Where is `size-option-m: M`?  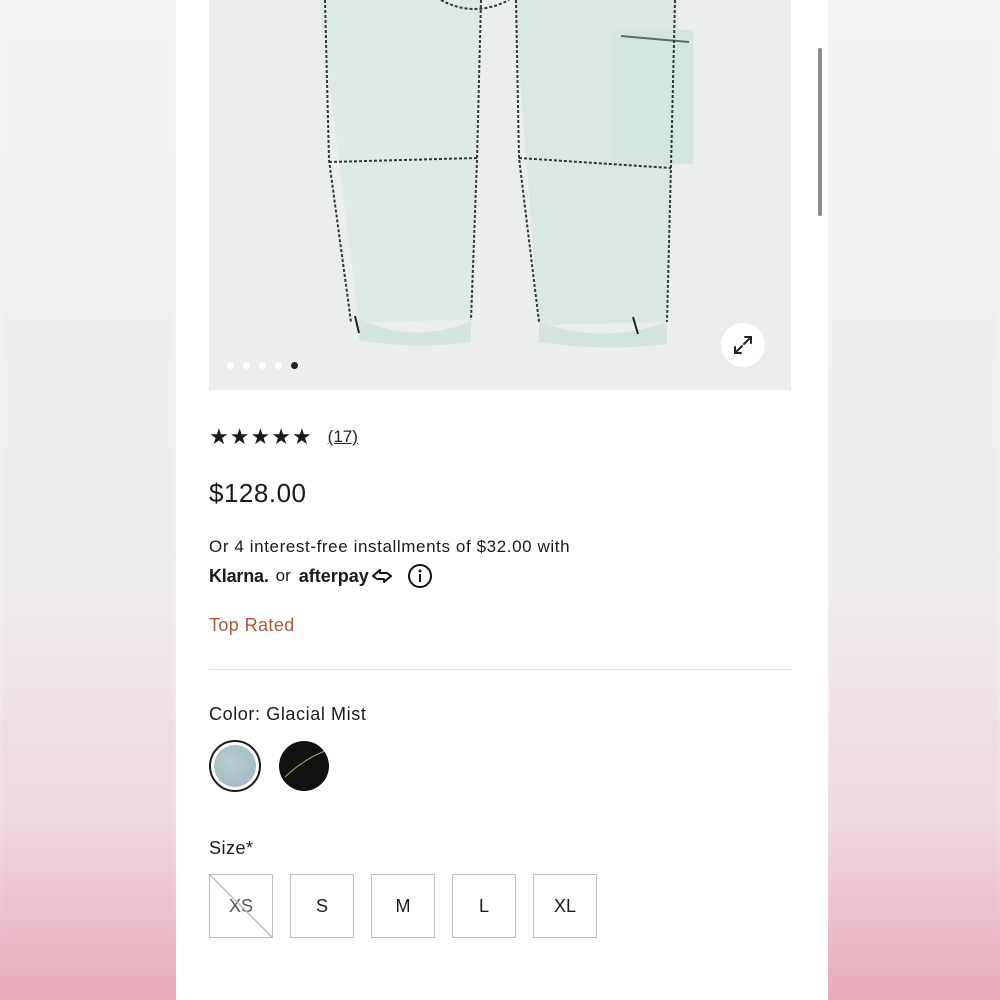 size-option-m: M is located at coordinates (403, 906).